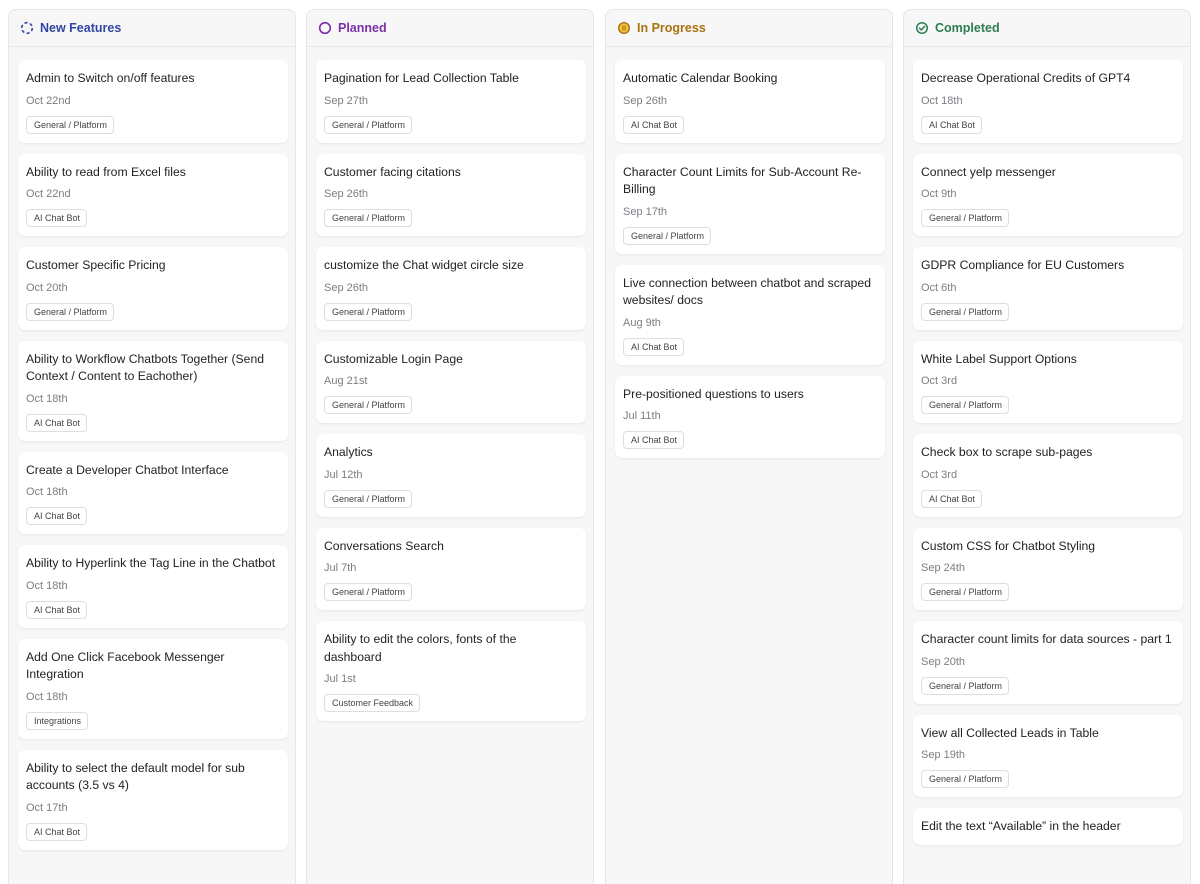 This screenshot has width=1200, height=884. Describe the element at coordinates (81, 28) in the screenshot. I see `column-title: New Features` at that location.